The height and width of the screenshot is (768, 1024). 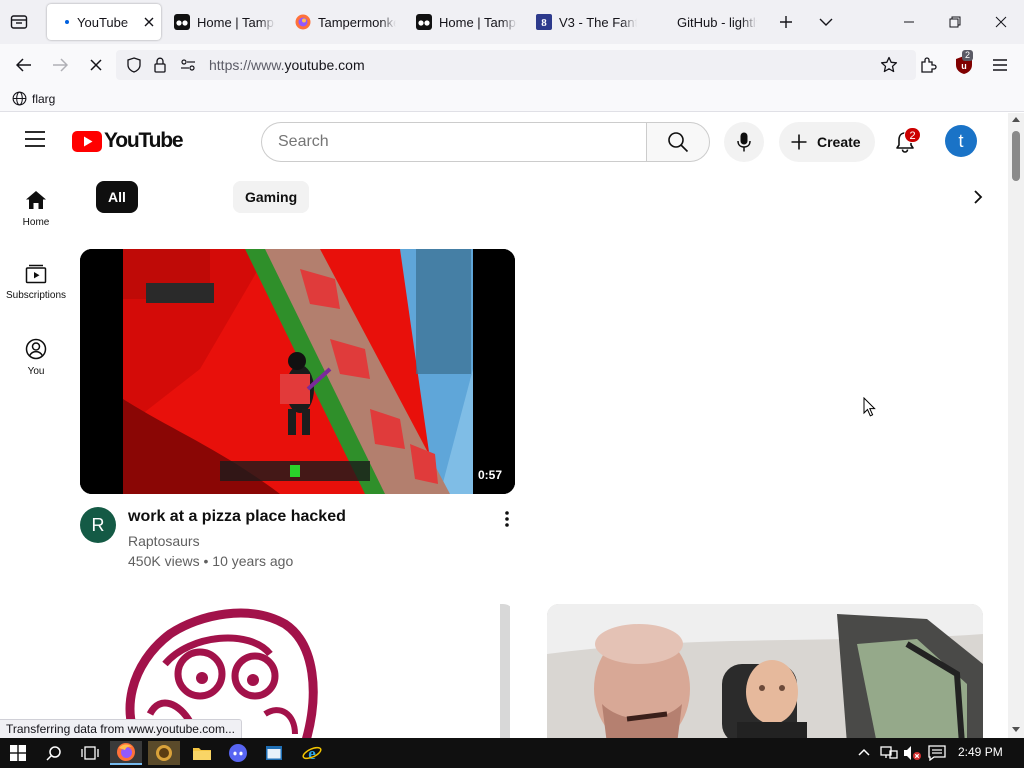 I want to click on taskbar-terminal, so click(x=274, y=753).